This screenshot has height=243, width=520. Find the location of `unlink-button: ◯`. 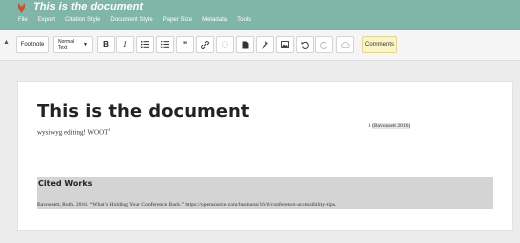

unlink-button: ◯ is located at coordinates (225, 44).